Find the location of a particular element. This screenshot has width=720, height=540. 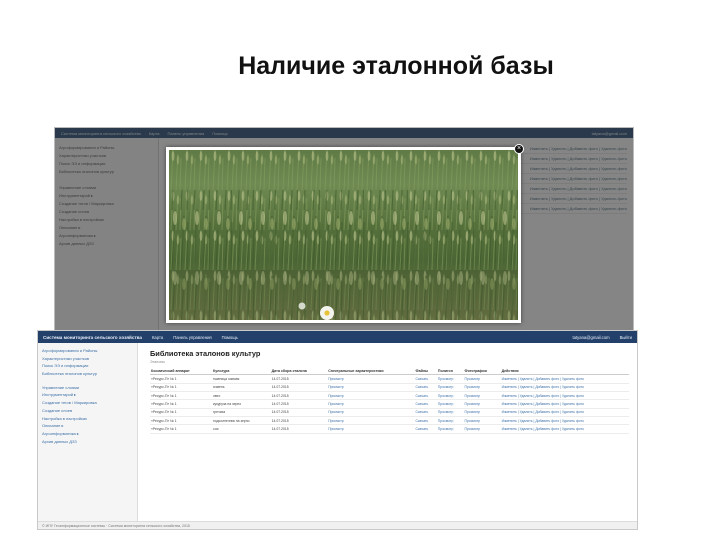

column-header: Полигон is located at coordinates (450, 371).